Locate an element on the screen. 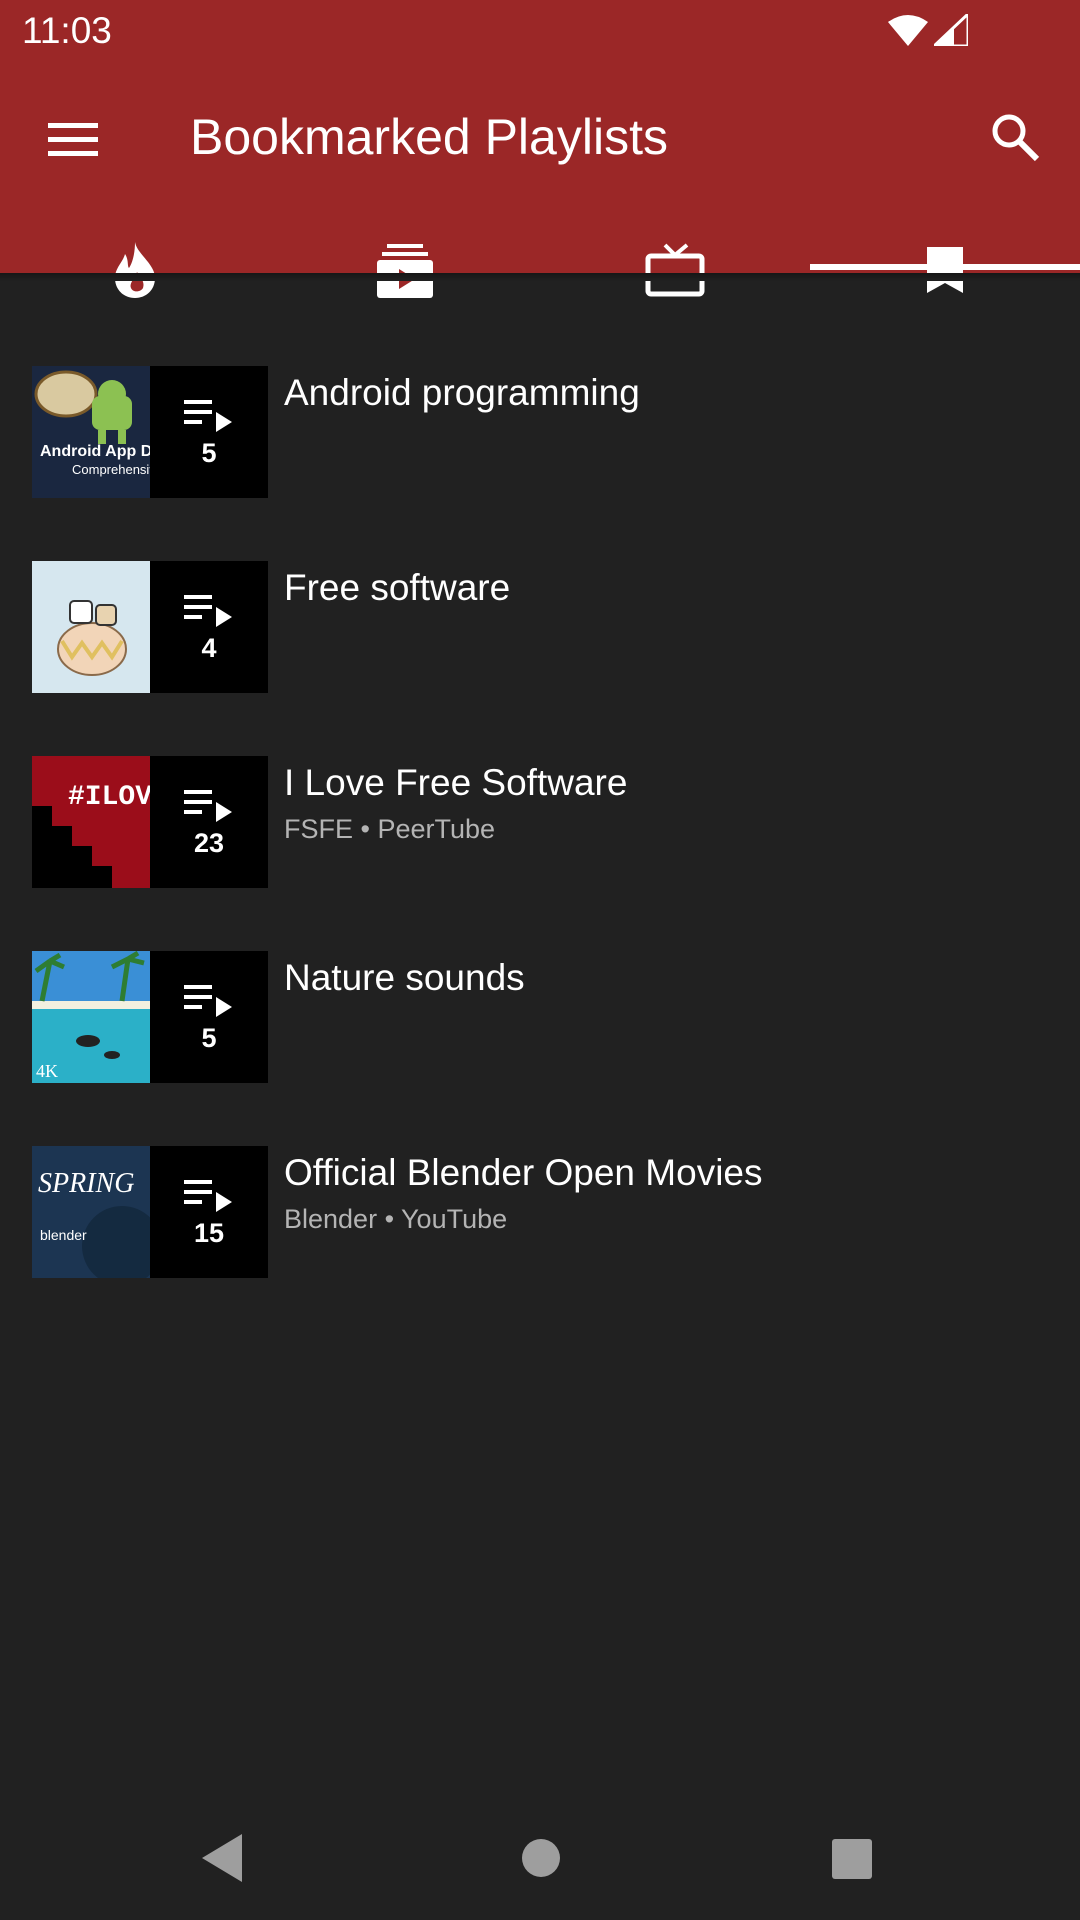  menu-button is located at coordinates (74, 137).